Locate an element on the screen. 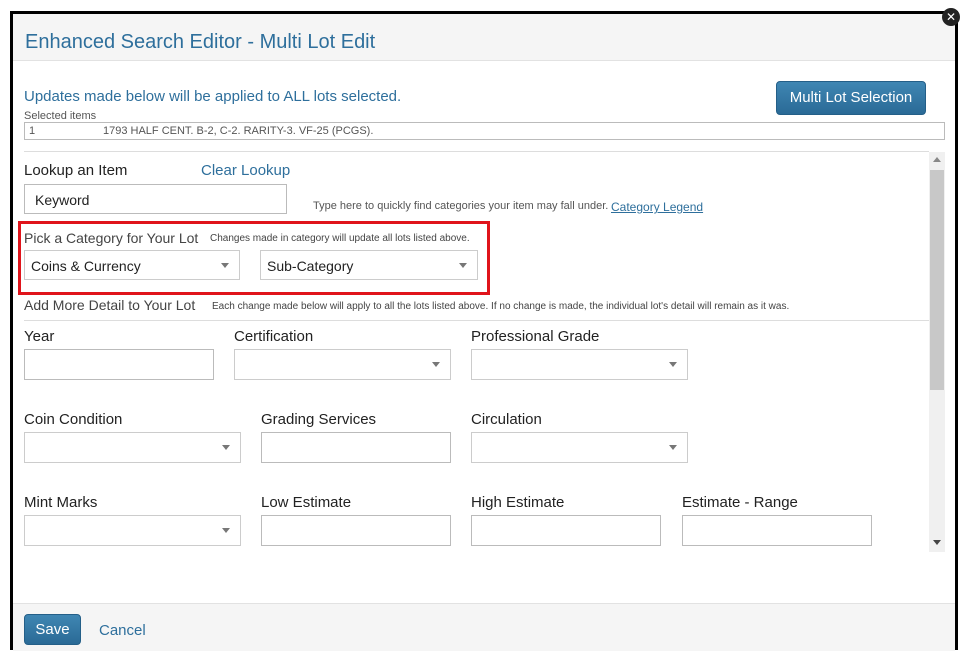 The height and width of the screenshot is (665, 971). circulation-label: Circulation is located at coordinates (506, 419).